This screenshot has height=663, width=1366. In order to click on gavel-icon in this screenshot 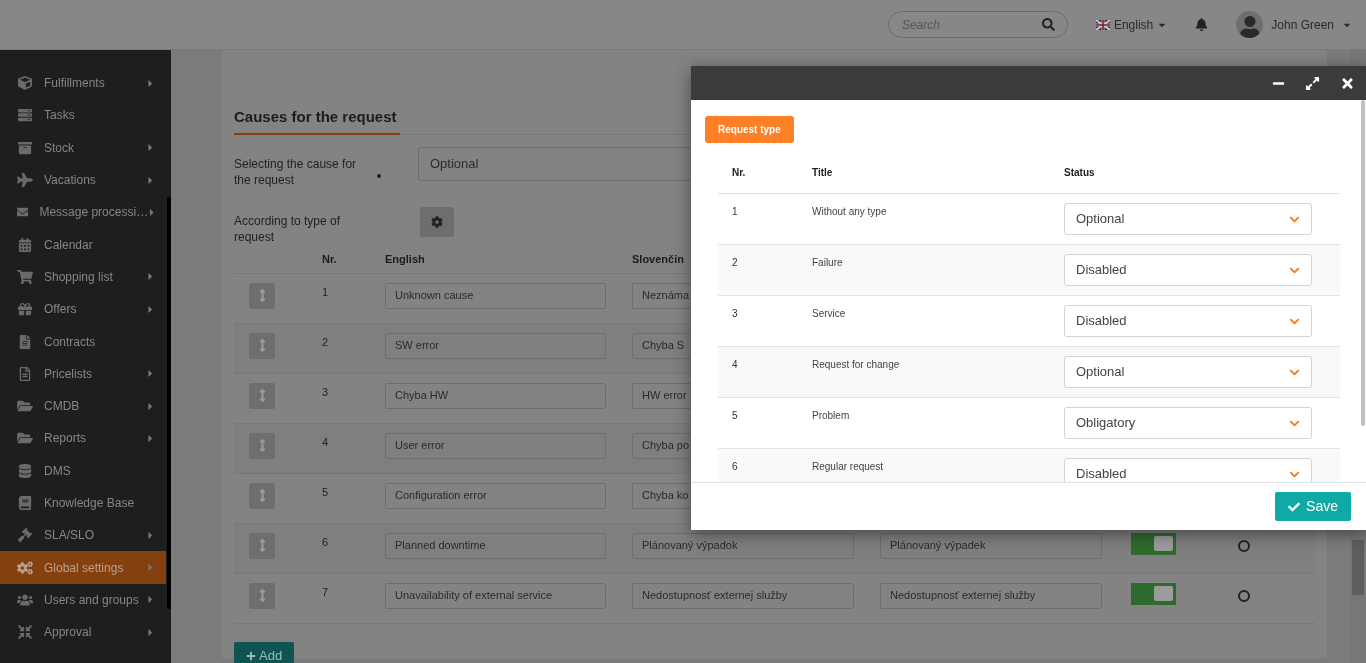, I will do `click(25, 535)`.